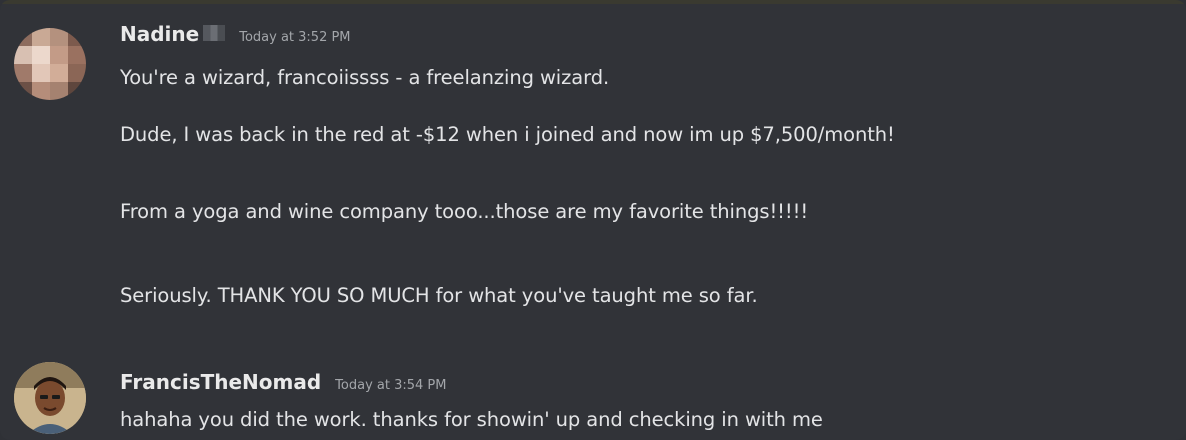 The height and width of the screenshot is (440, 1186). I want to click on timestamp: Today at 3:54 PM, so click(391, 385).